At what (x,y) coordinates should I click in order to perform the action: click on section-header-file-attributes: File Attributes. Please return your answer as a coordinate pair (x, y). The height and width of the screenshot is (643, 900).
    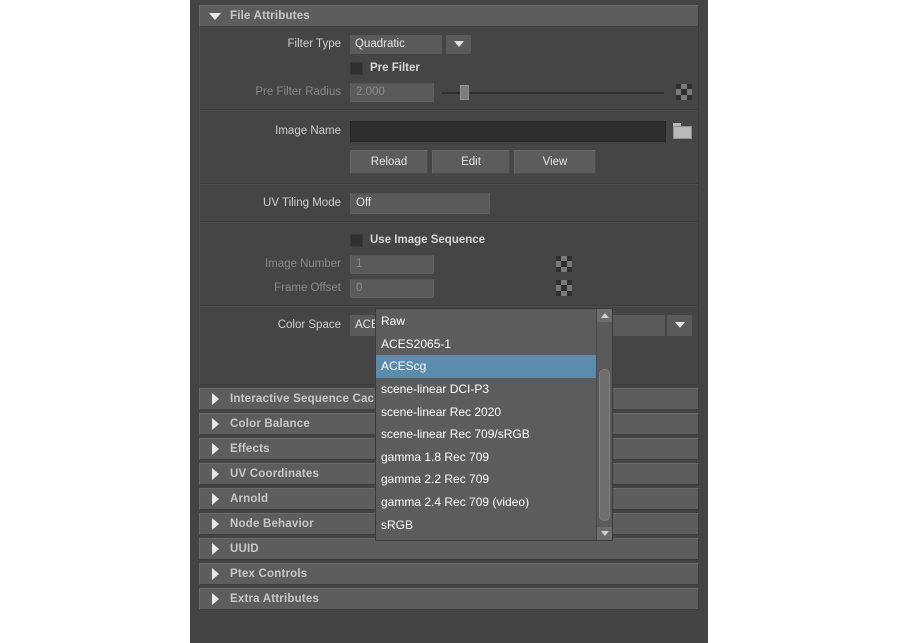
    Looking at the image, I should click on (449, 16).